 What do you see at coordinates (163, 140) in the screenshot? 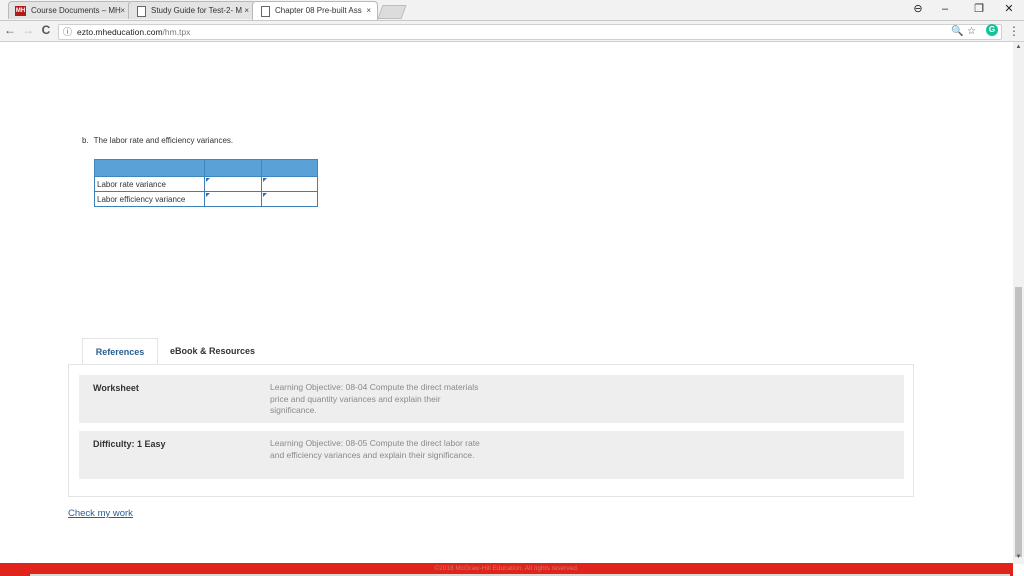
I see `question-text: The labor rate and efficiency variances.` at bounding box center [163, 140].